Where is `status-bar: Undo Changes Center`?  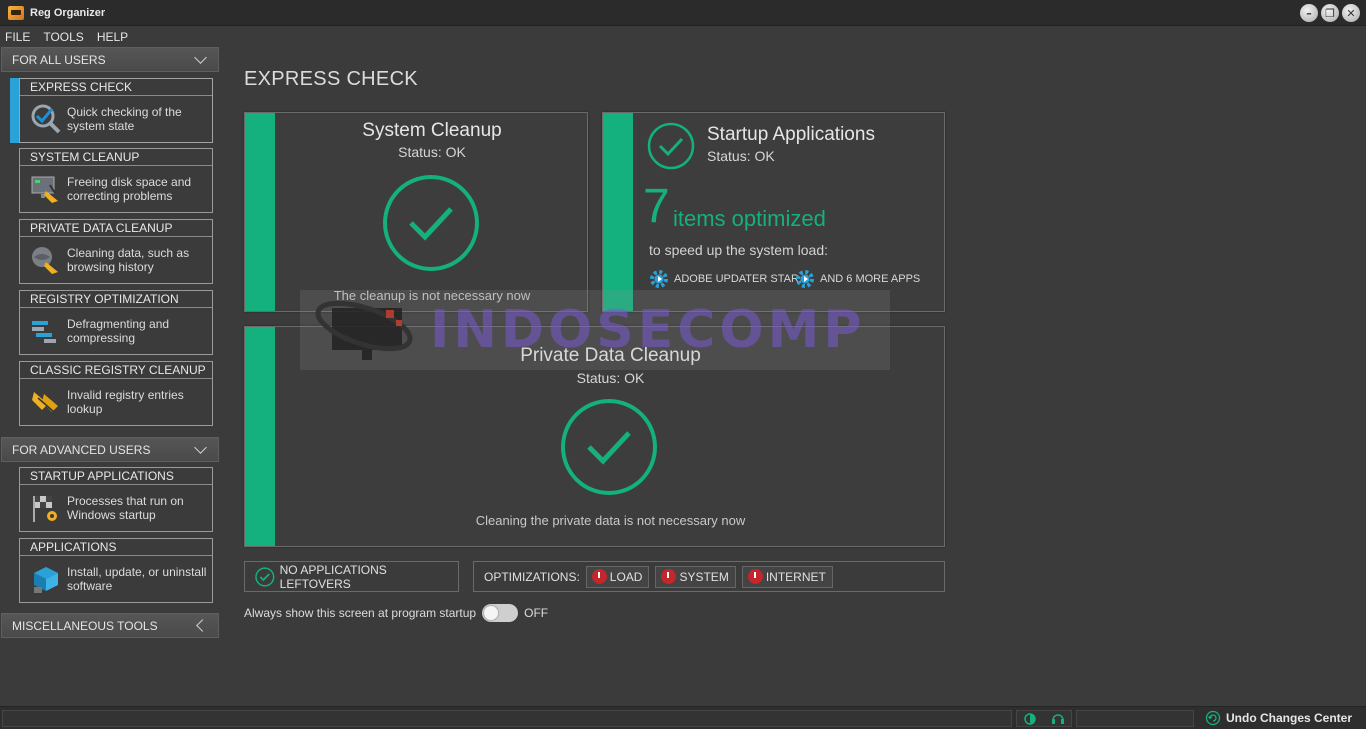 status-bar: Undo Changes Center is located at coordinates (683, 717).